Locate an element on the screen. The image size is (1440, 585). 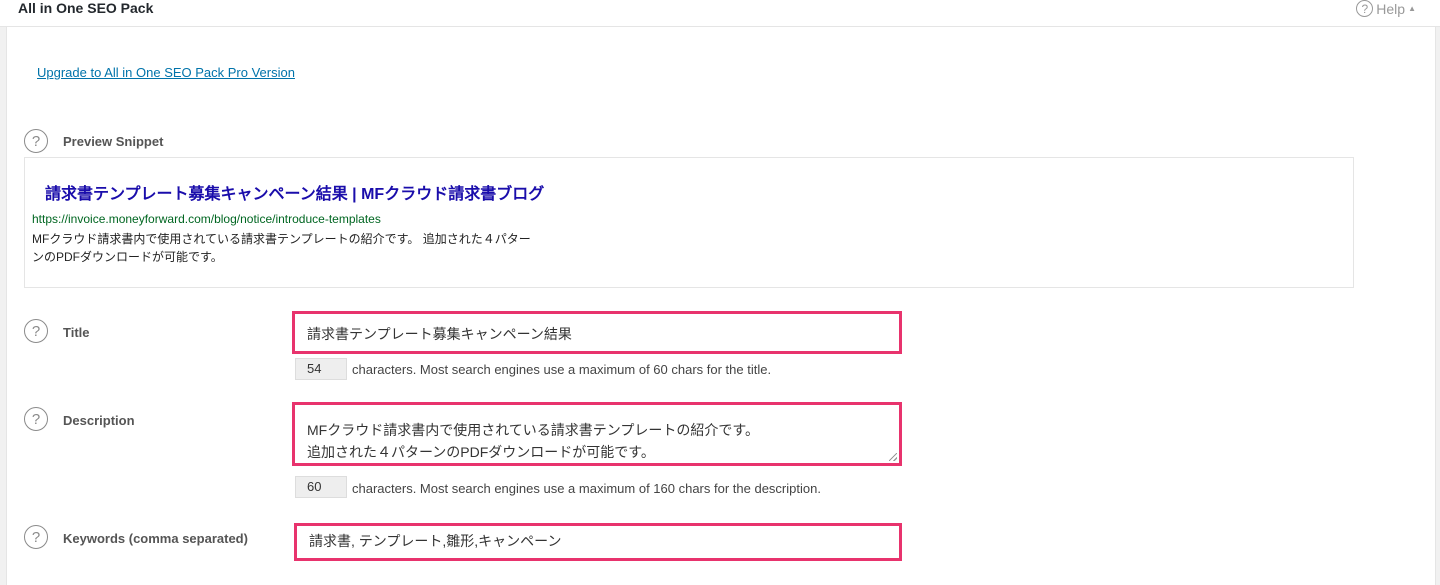
keywords-label: Keywords (comma separated) is located at coordinates (155, 538).